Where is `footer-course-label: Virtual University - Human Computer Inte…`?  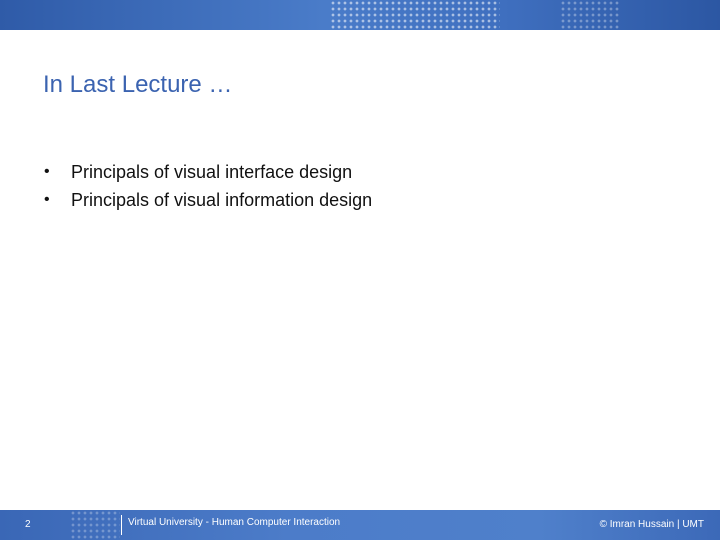 footer-course-label: Virtual University - Human Computer Inte… is located at coordinates (234, 522).